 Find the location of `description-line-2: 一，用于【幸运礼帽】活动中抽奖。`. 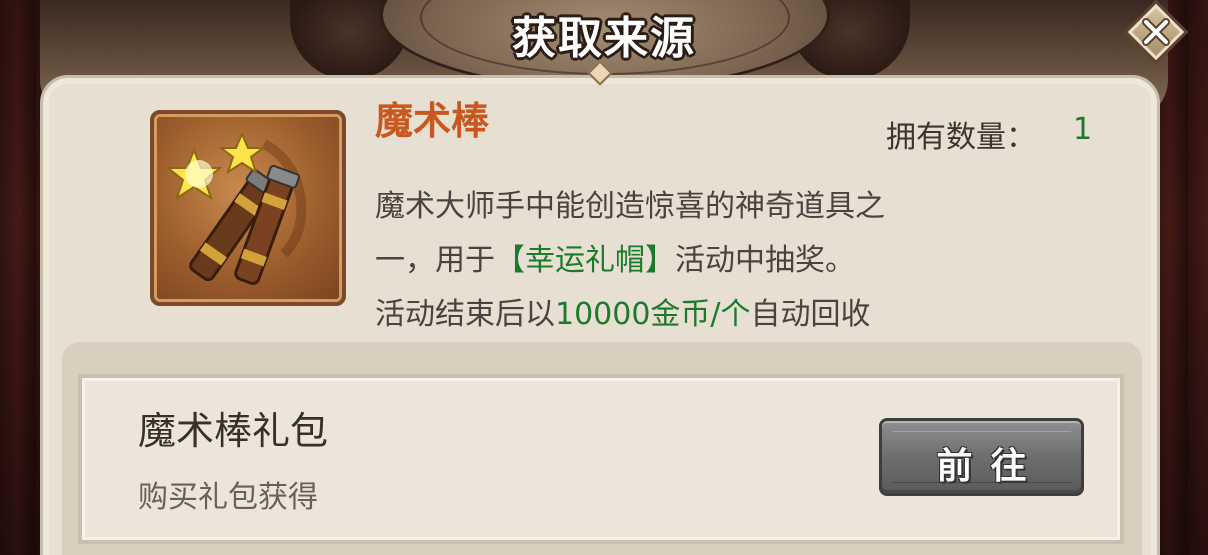

description-line-2: 一，用于【幸运礼帽】活动中抽奖。 is located at coordinates (615, 260).